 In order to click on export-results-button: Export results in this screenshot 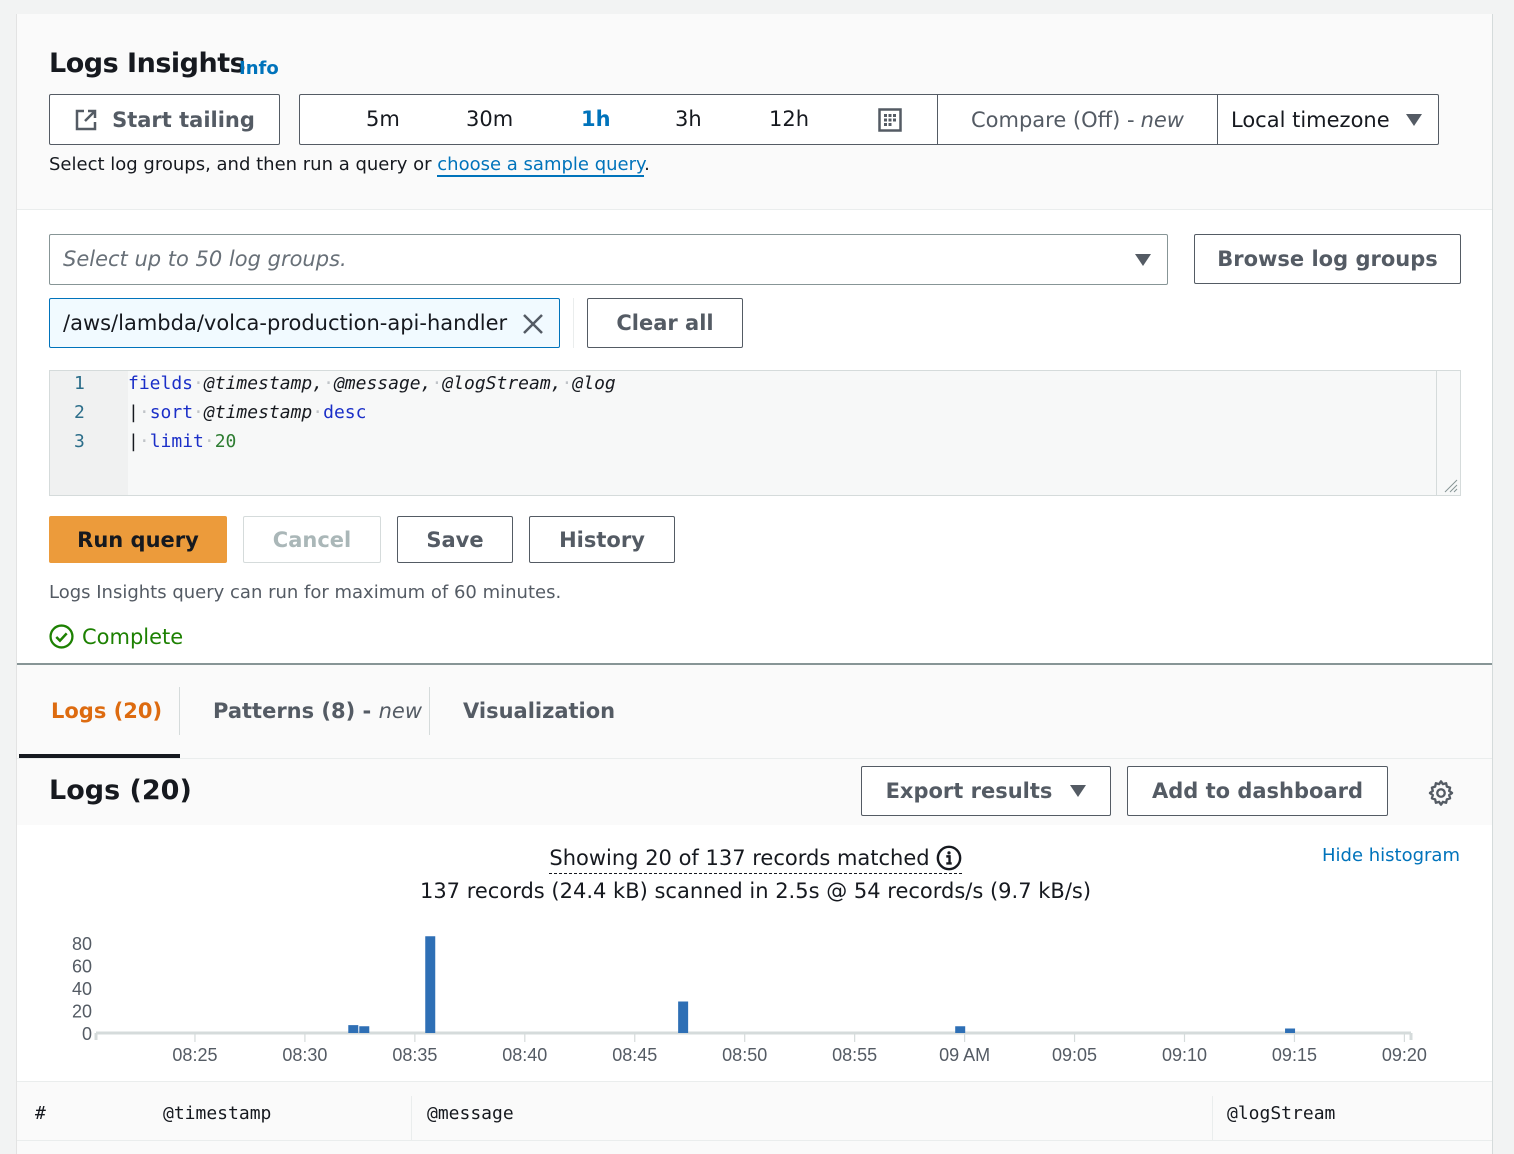, I will do `click(986, 791)`.